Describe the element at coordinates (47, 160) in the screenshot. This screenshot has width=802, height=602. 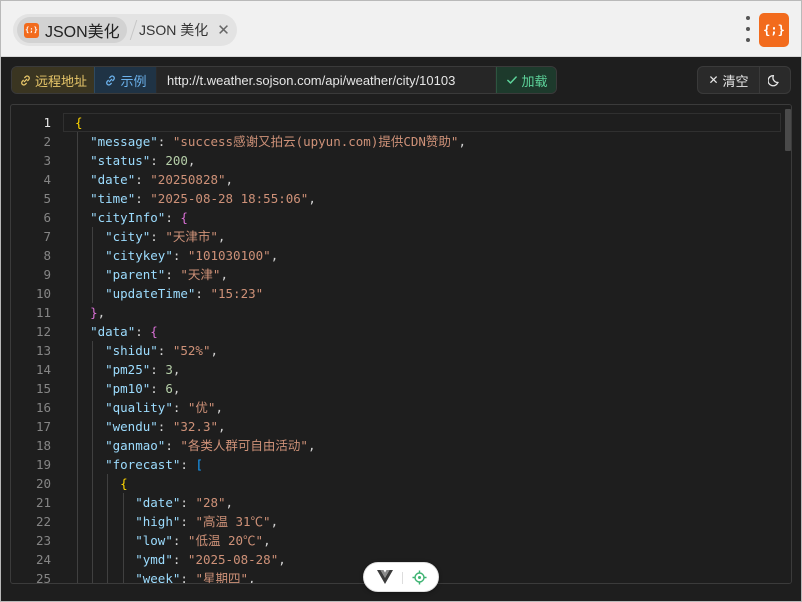
I see `line-number: 3` at that location.